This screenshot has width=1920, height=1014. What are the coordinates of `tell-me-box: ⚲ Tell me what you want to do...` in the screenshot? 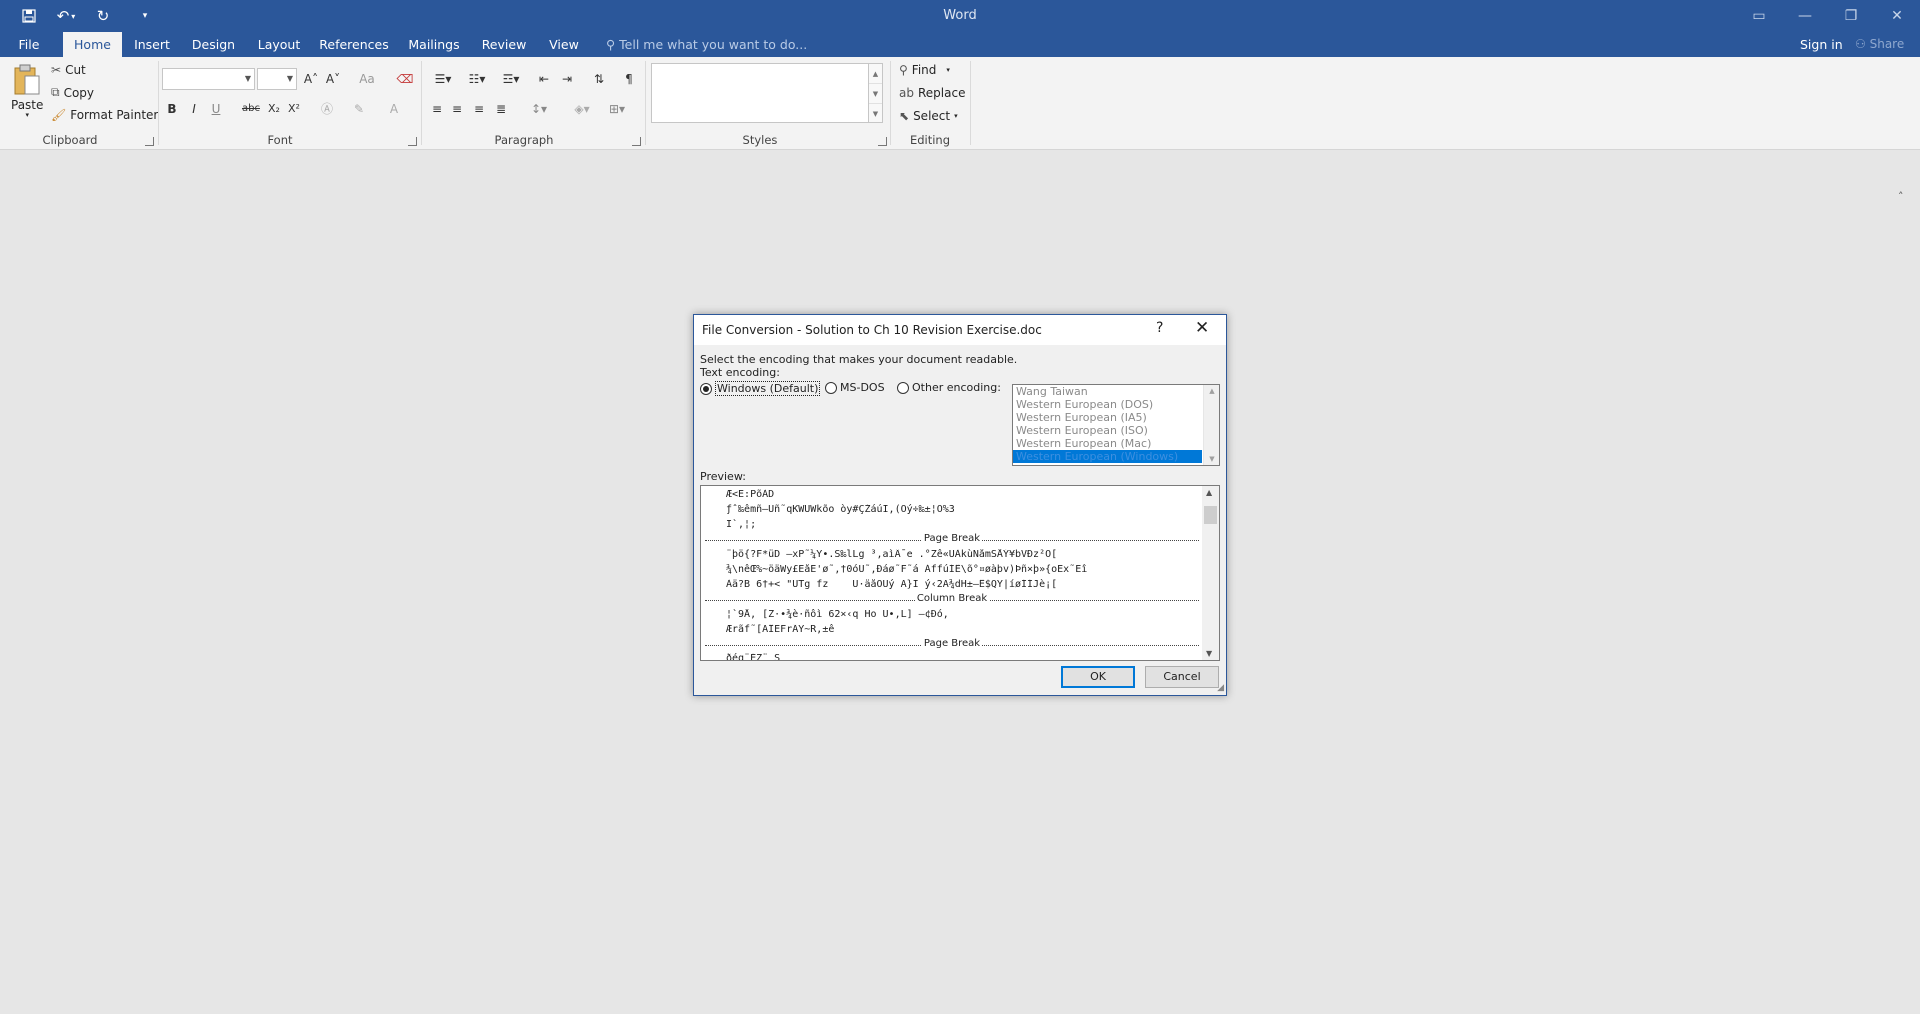 It's located at (706, 44).